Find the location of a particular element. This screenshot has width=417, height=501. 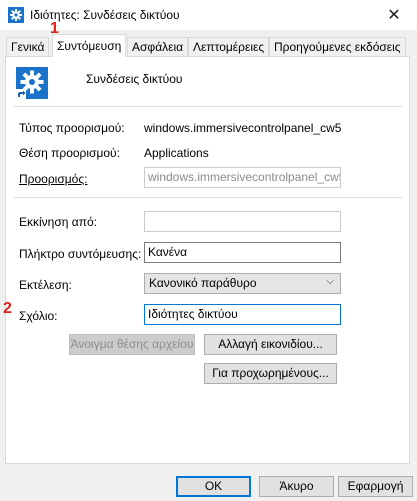

target-location-label: Θέση προορισμού: is located at coordinates (69, 153).